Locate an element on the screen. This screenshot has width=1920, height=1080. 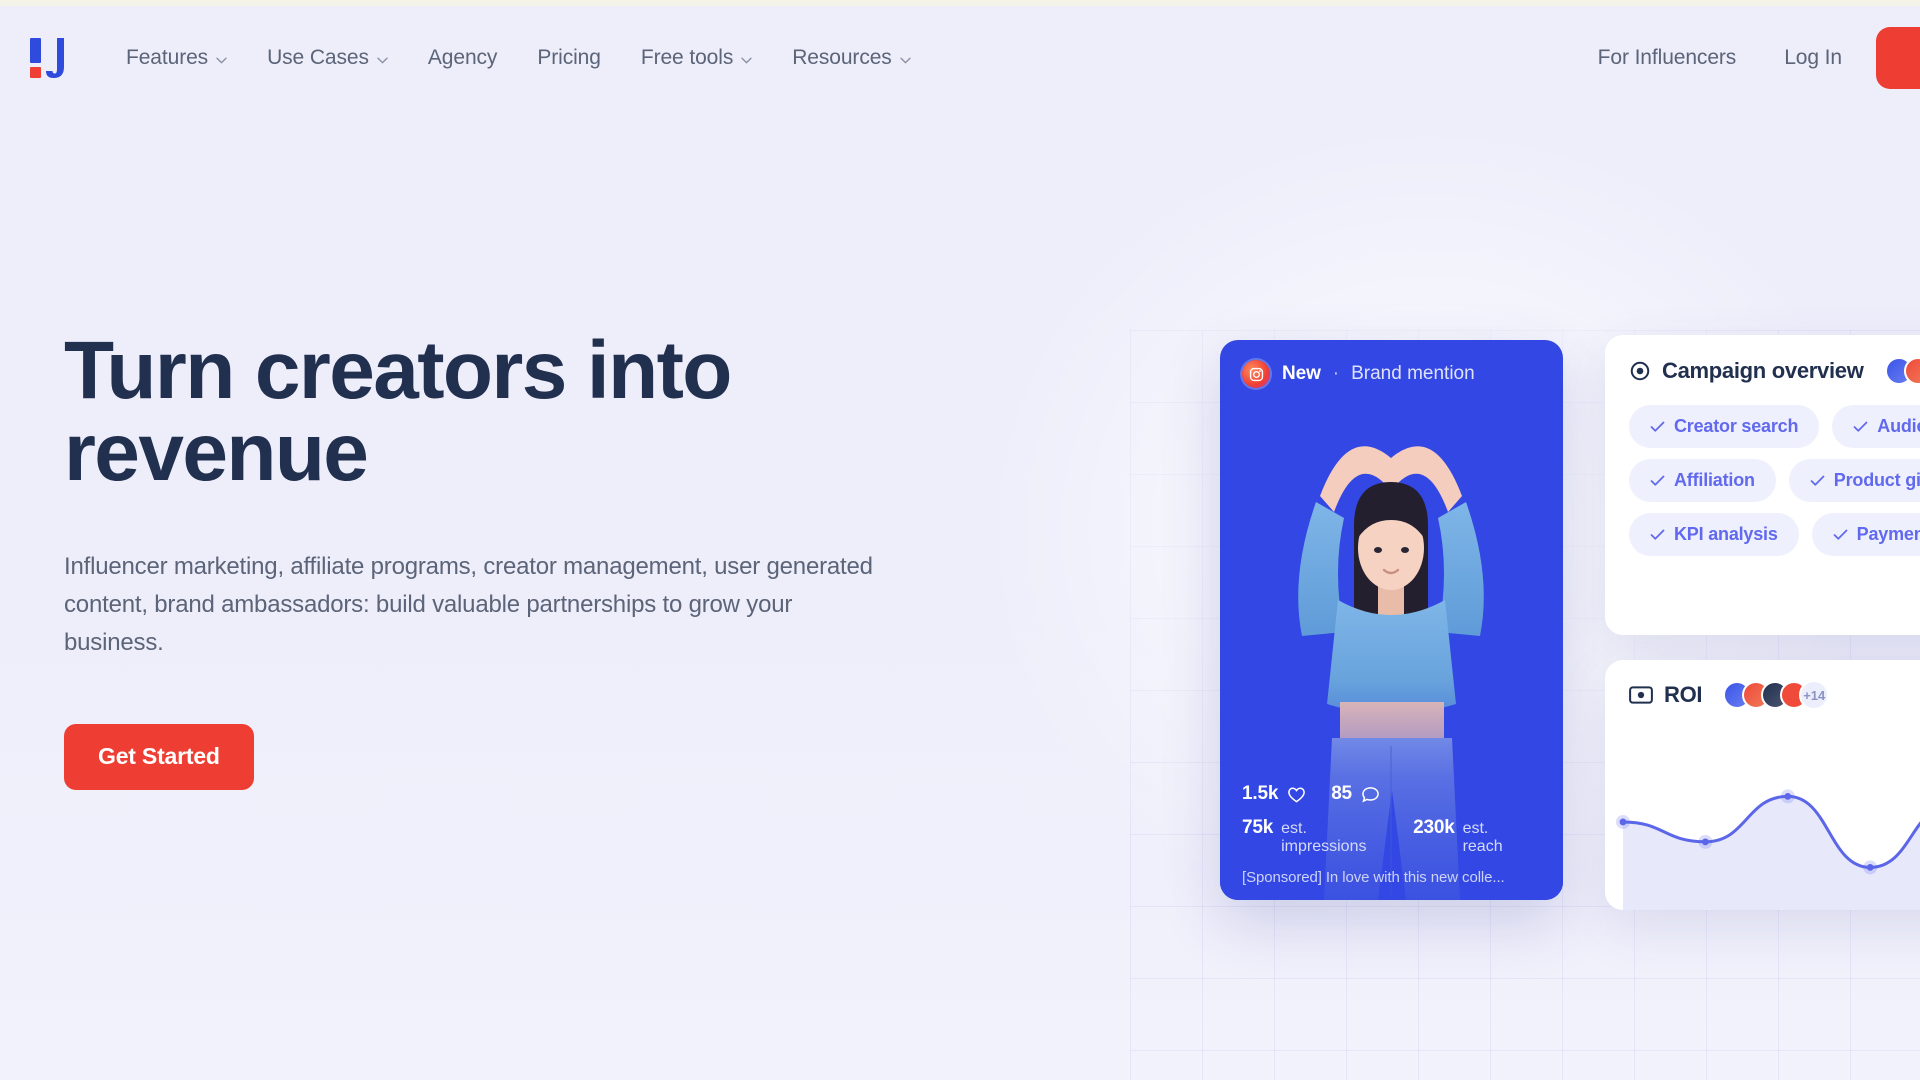
chip-label: Payment is located at coordinates (1888, 534).